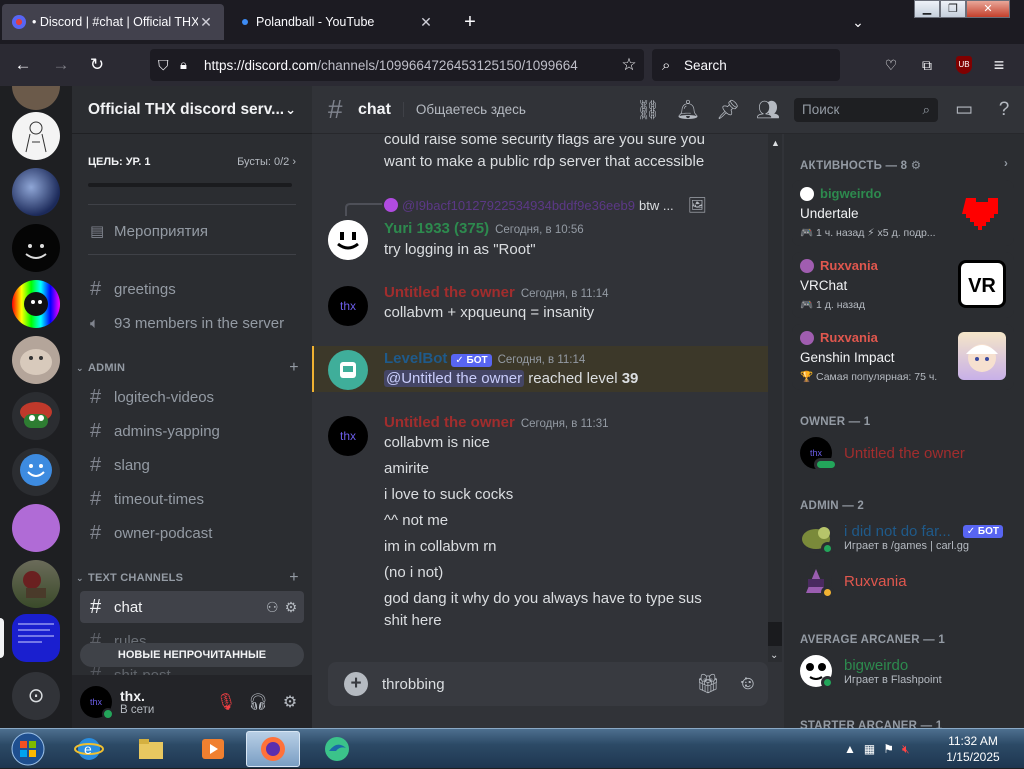  What do you see at coordinates (973, 749) in the screenshot?
I see `taskbar-clock: 11:32 AM 1/15/2025` at bounding box center [973, 749].